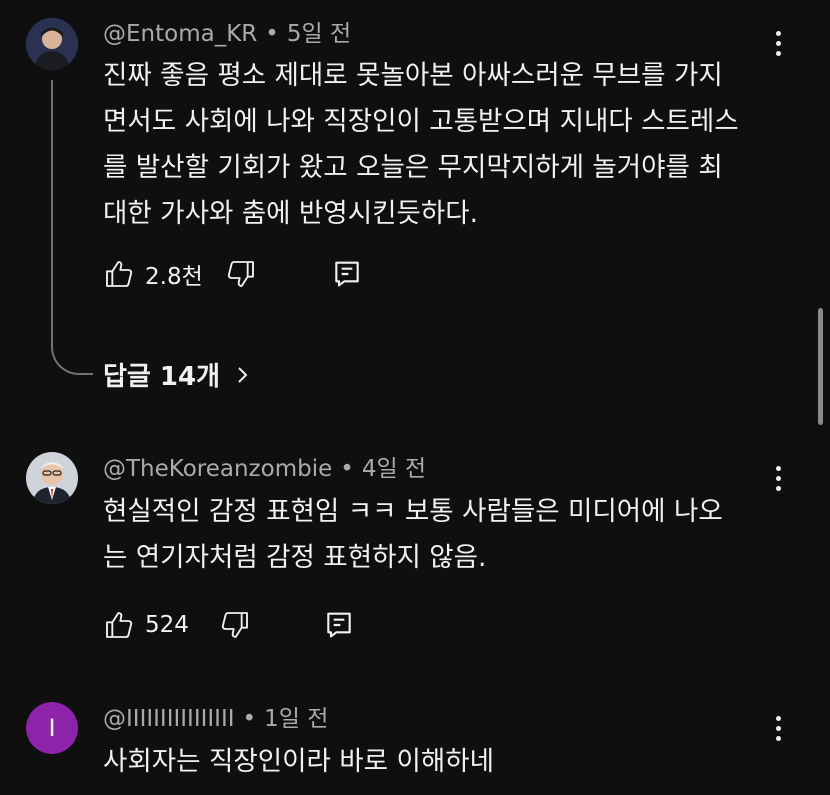  I want to click on comment-actions: 2.8천, so click(233, 274).